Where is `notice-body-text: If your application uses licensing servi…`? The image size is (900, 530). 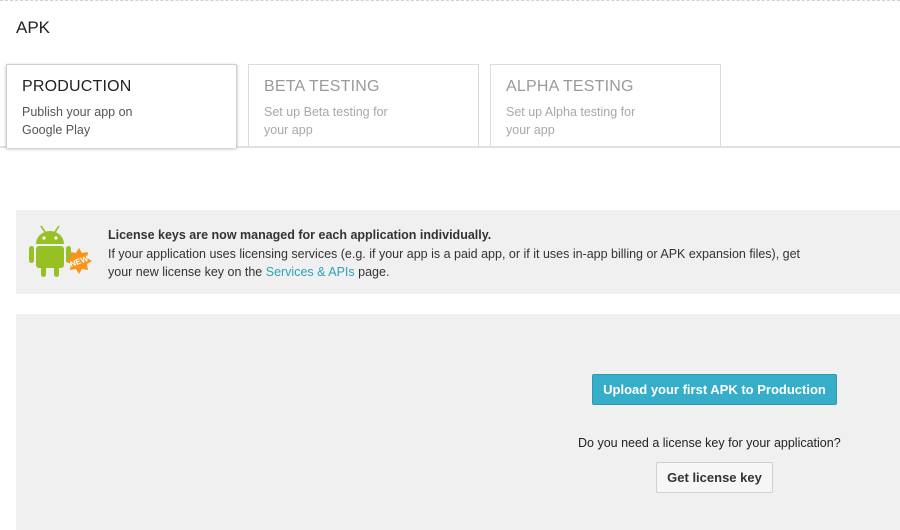 notice-body-text: If your application uses licensing servi… is located at coordinates (454, 263).